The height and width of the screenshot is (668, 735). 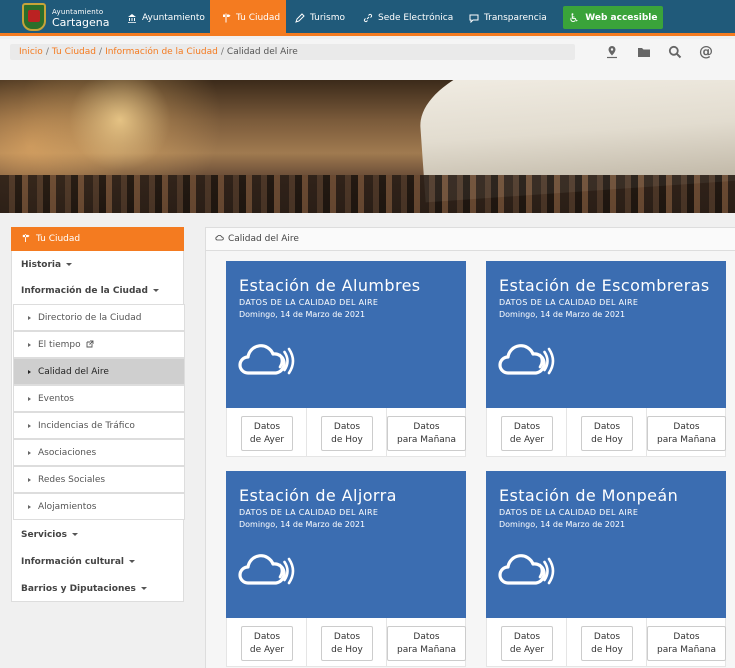 I want to click on subitem-el-tiempo: El tiempo, so click(x=99, y=344).